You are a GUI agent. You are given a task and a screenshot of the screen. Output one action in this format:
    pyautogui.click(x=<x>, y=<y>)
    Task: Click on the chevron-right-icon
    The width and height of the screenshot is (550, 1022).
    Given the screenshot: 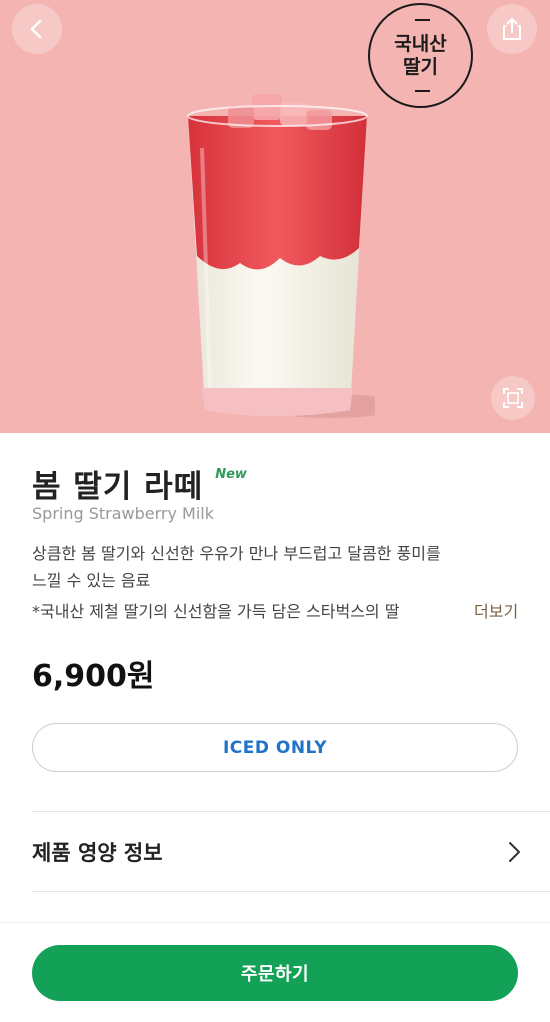 What is the action you would take?
    pyautogui.click(x=514, y=852)
    